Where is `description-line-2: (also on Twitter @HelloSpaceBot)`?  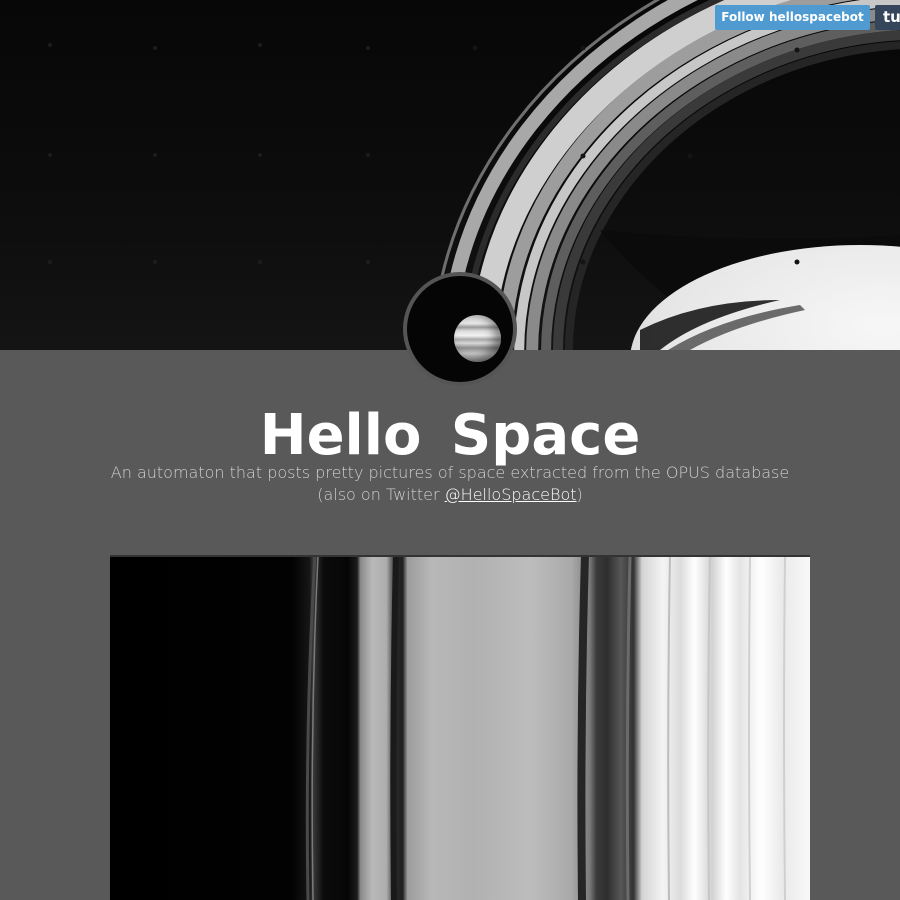 description-line-2: (also on Twitter @HelloSpaceBot) is located at coordinates (450, 495).